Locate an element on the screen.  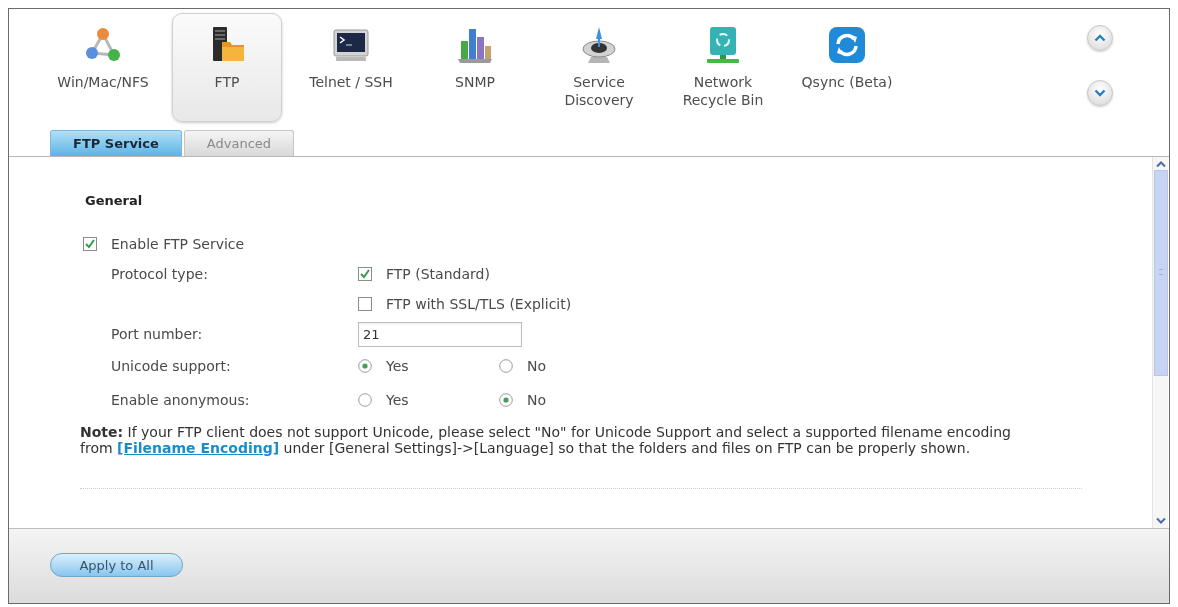
sync-icon is located at coordinates (847, 45).